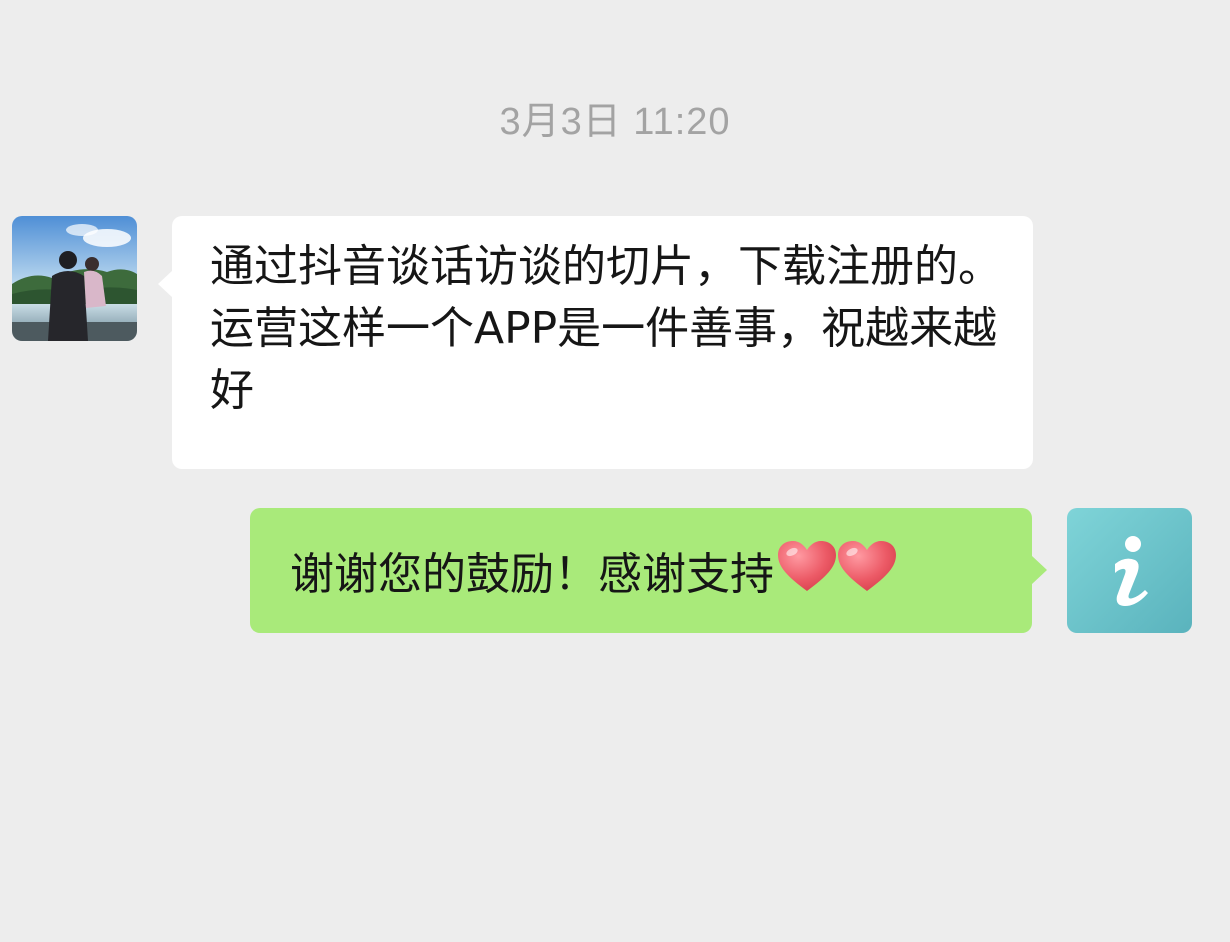  What do you see at coordinates (615, 122) in the screenshot?
I see `message-timestamp: 3月3日 11:20` at bounding box center [615, 122].